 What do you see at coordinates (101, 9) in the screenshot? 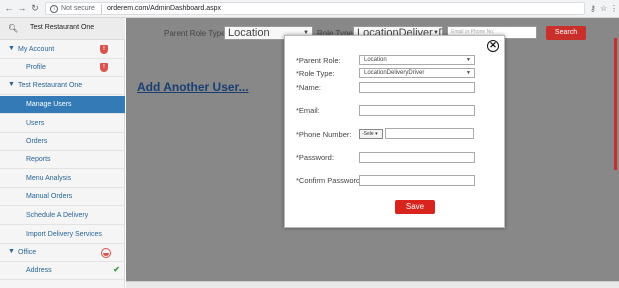
I see `address-divider` at bounding box center [101, 9].